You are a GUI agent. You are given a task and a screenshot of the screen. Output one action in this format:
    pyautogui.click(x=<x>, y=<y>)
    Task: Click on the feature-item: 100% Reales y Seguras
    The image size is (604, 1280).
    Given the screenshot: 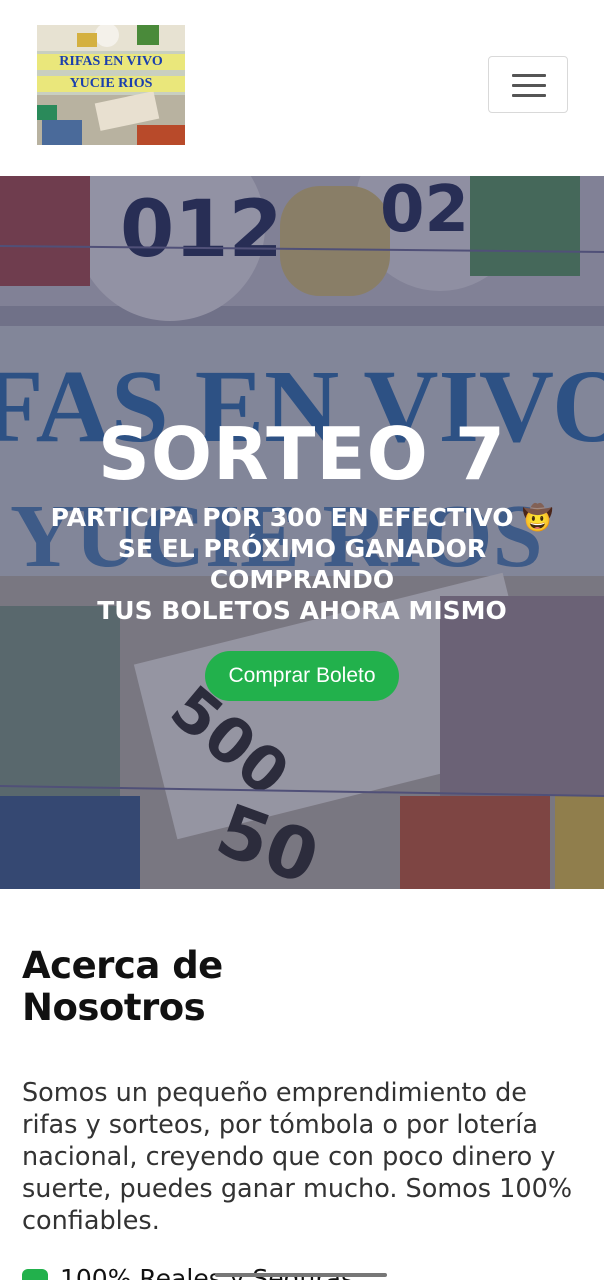 What is the action you would take?
    pyautogui.click(x=302, y=1271)
    